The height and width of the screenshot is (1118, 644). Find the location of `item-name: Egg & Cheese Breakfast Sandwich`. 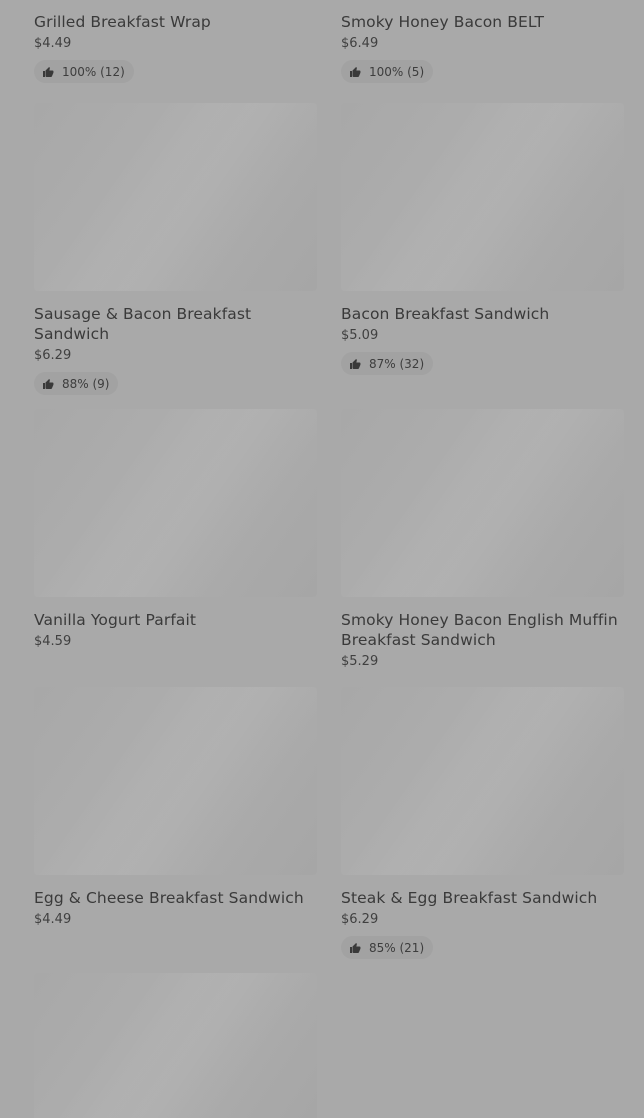

item-name: Egg & Cheese Breakfast Sandwich is located at coordinates (175, 898).